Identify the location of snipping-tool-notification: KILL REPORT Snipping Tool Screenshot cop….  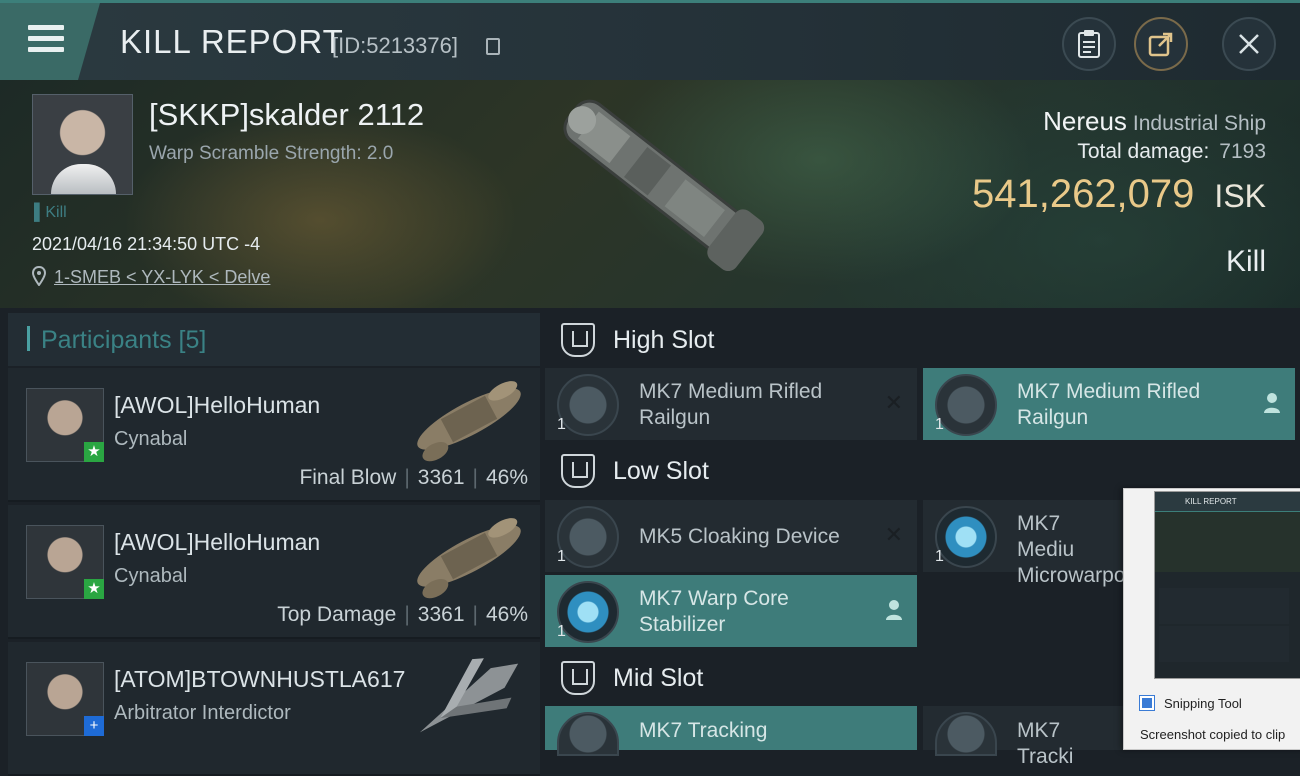
(1211, 619).